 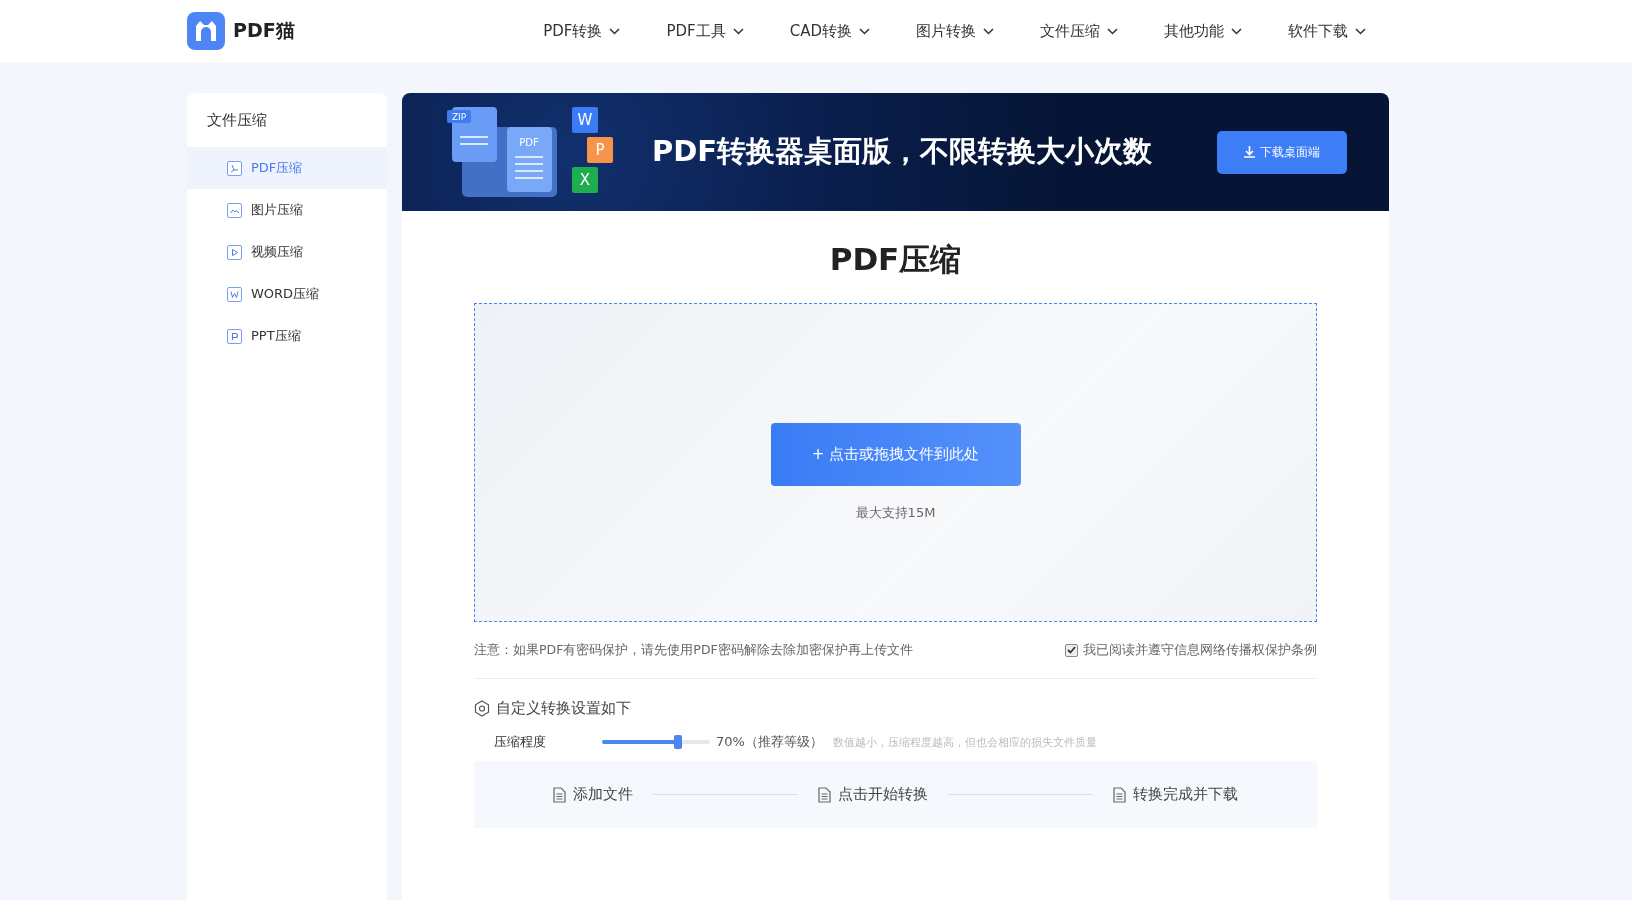 I want to click on agreement-checkbox, so click(x=1071, y=650).